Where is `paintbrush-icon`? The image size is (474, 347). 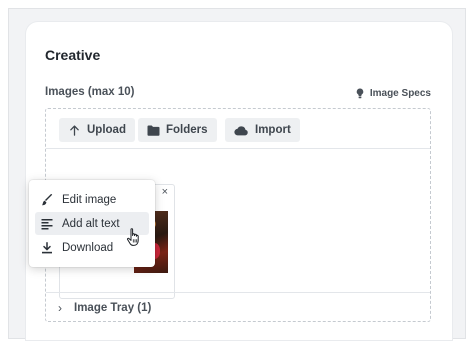
paintbrush-icon is located at coordinates (47, 199).